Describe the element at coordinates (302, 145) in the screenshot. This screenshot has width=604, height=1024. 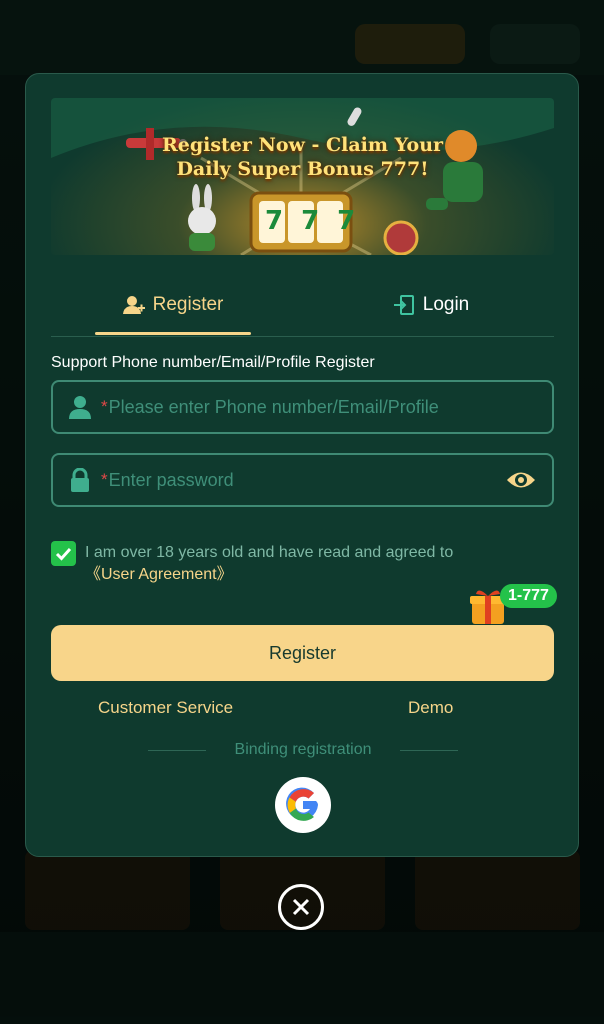
I see `banner-headline-line1: Register Now - Claim Your` at that location.